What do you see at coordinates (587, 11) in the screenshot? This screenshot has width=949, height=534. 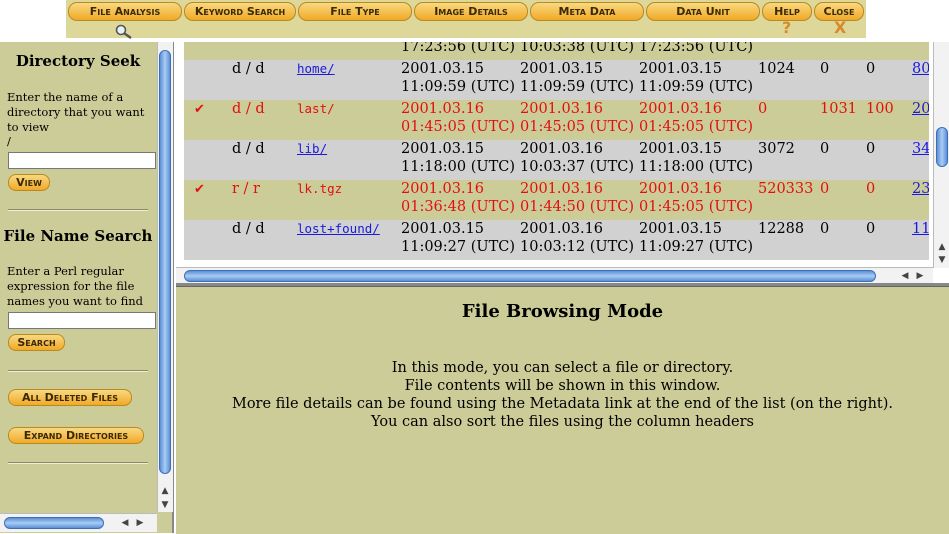 I see `tab-meta-data: Meta Data` at bounding box center [587, 11].